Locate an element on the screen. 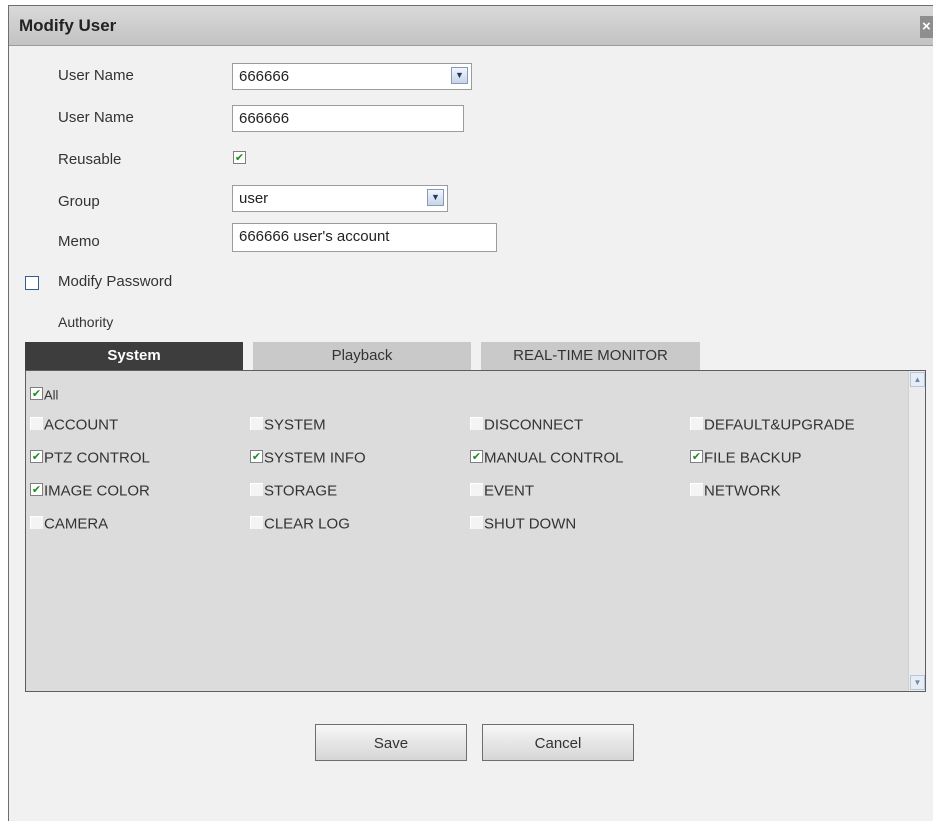 Image resolution: width=933 pixels, height=821 pixels. user-name-select-label: User Name is located at coordinates (96, 75).